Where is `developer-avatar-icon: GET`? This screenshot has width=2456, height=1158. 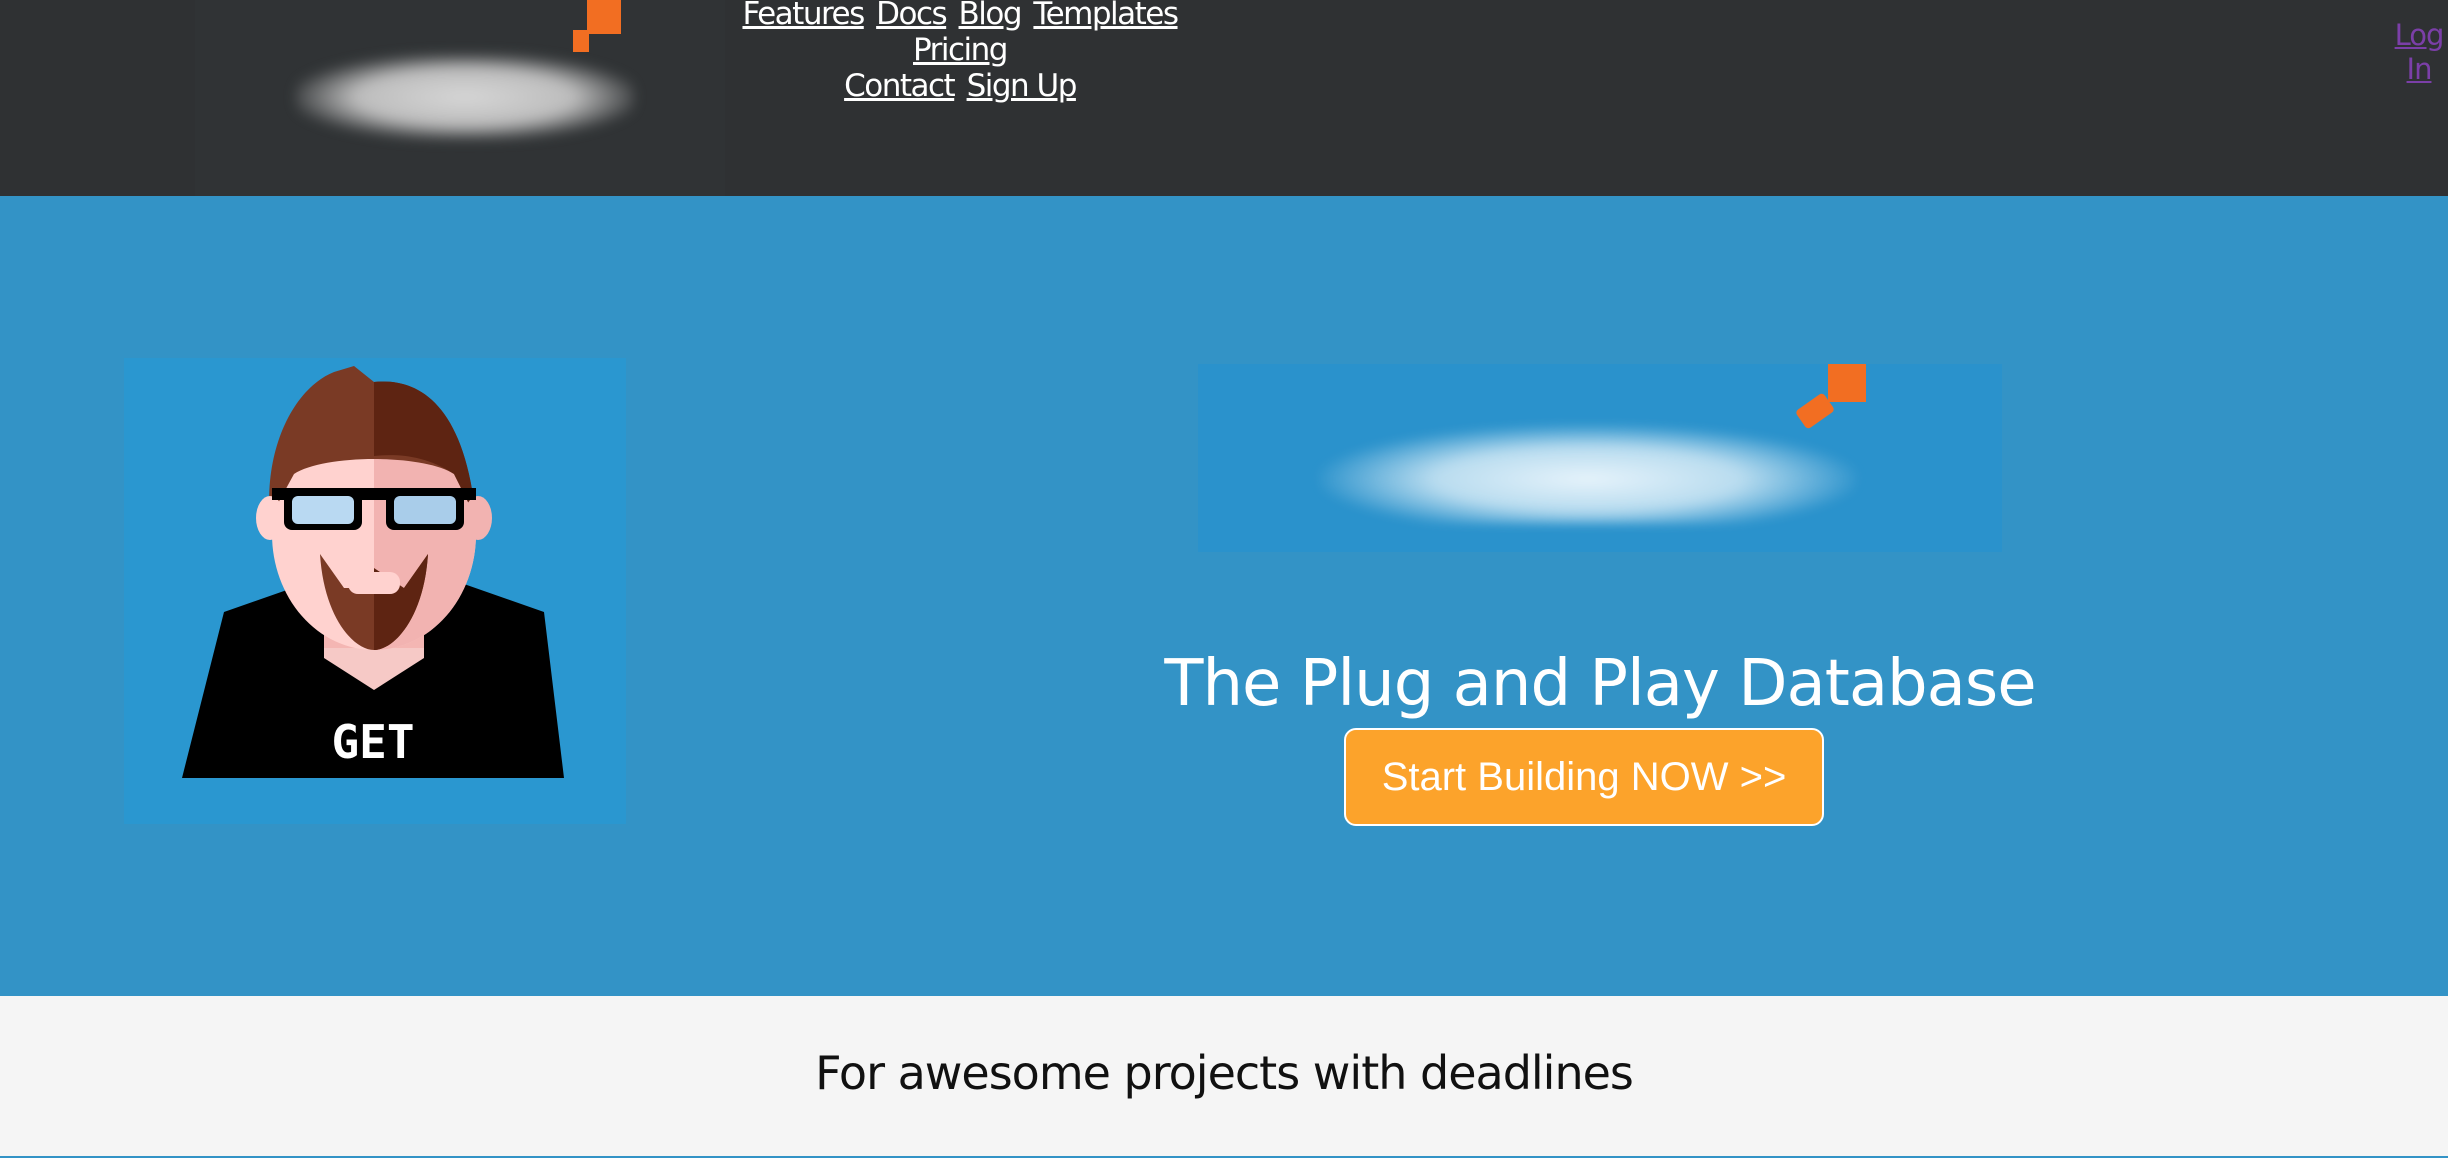
developer-avatar-icon: GET is located at coordinates (375, 591).